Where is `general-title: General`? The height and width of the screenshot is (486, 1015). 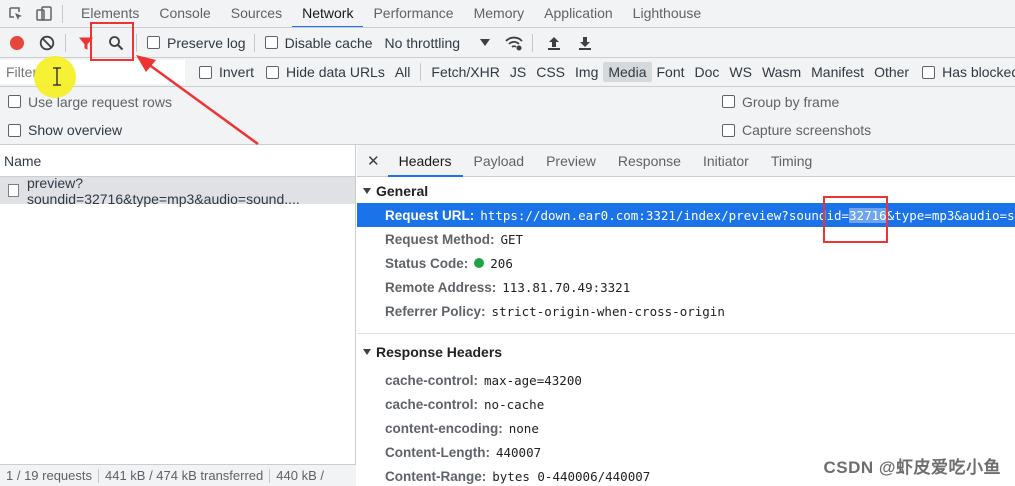 general-title: General is located at coordinates (402, 191).